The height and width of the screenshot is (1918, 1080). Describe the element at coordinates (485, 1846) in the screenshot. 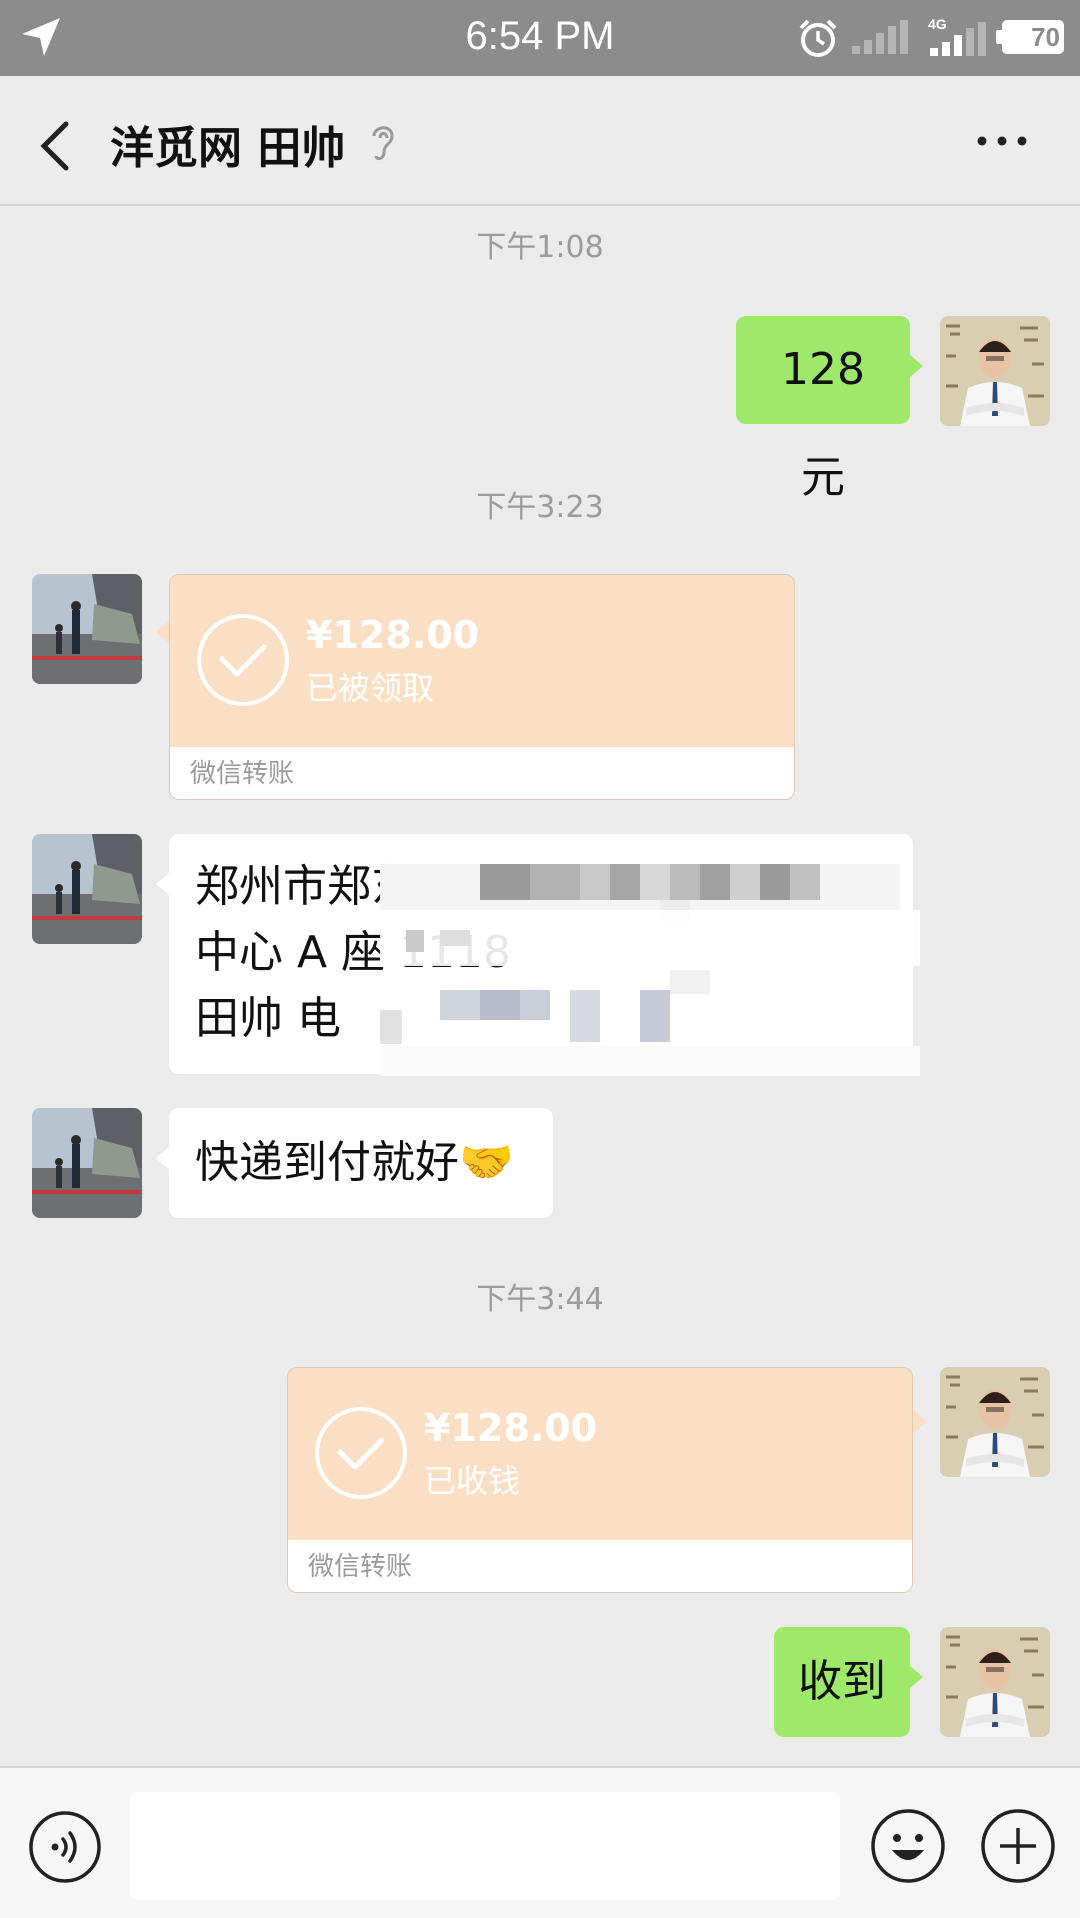

I see `message-input` at that location.